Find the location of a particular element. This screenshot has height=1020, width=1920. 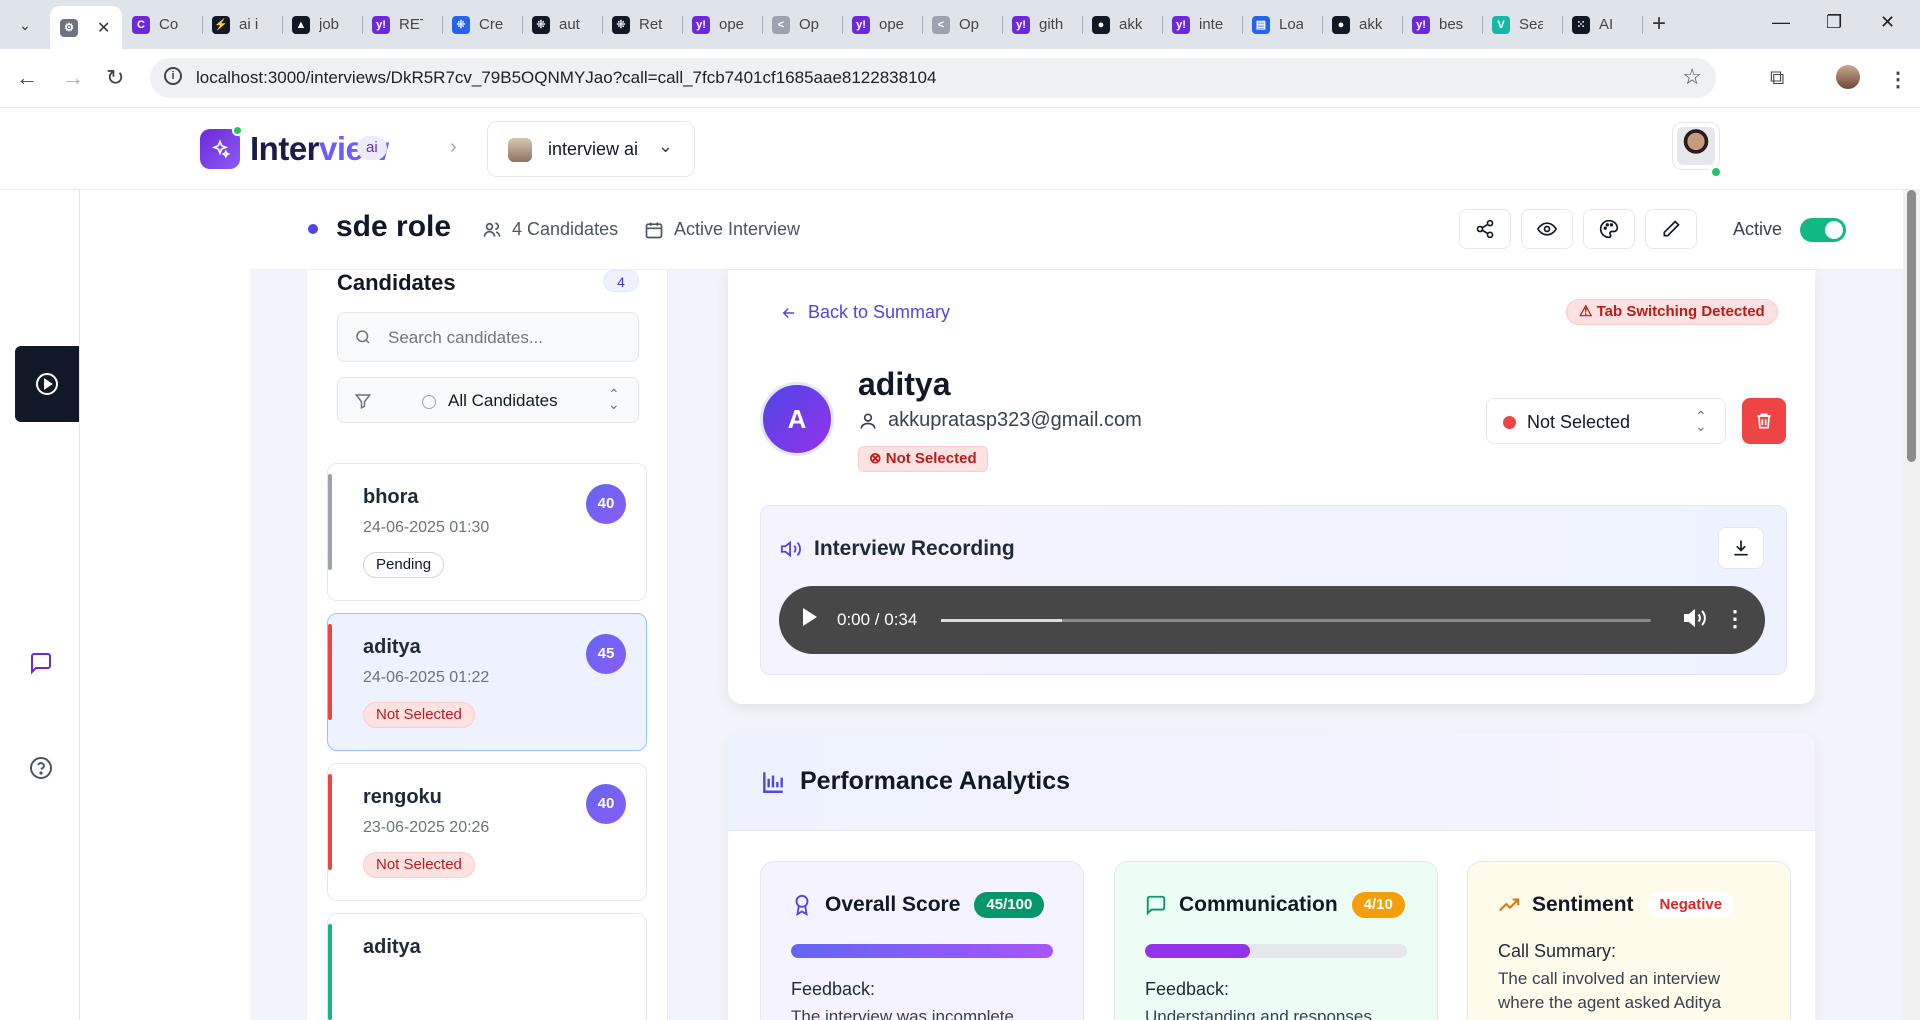

browser-tab: ▤ Loa is located at coordinates (1282, 24).